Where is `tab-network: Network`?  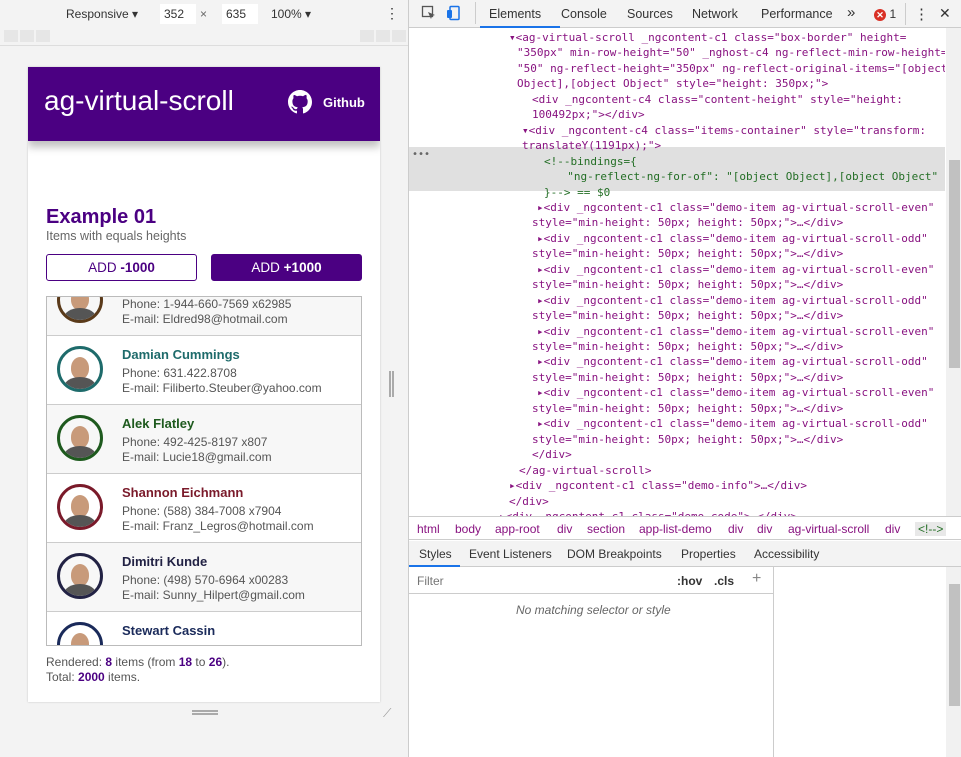 tab-network: Network is located at coordinates (715, 14).